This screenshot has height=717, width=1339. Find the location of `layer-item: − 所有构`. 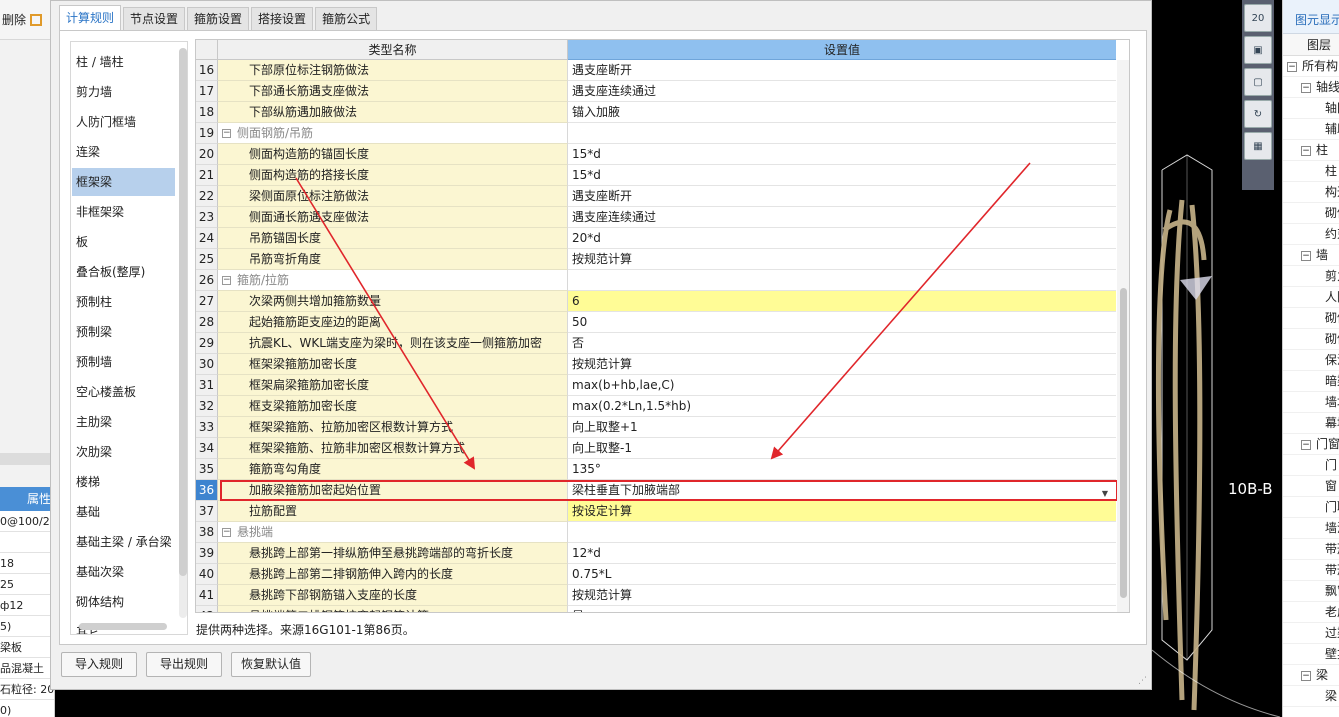

layer-item: − 所有构 is located at coordinates (1311, 66).